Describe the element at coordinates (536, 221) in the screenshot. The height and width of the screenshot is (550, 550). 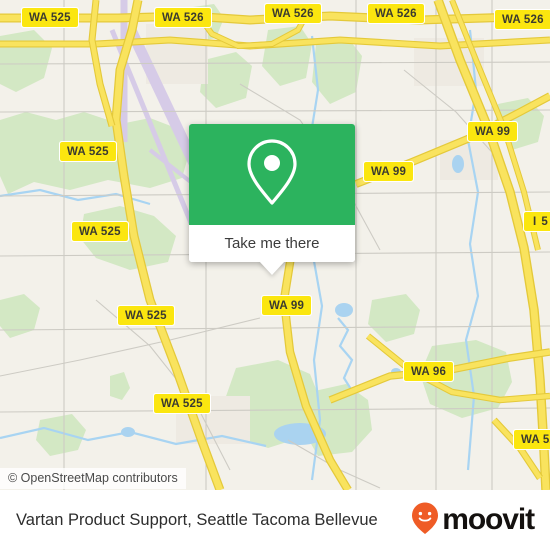
I see `highway-shield-i-5: I 5` at that location.